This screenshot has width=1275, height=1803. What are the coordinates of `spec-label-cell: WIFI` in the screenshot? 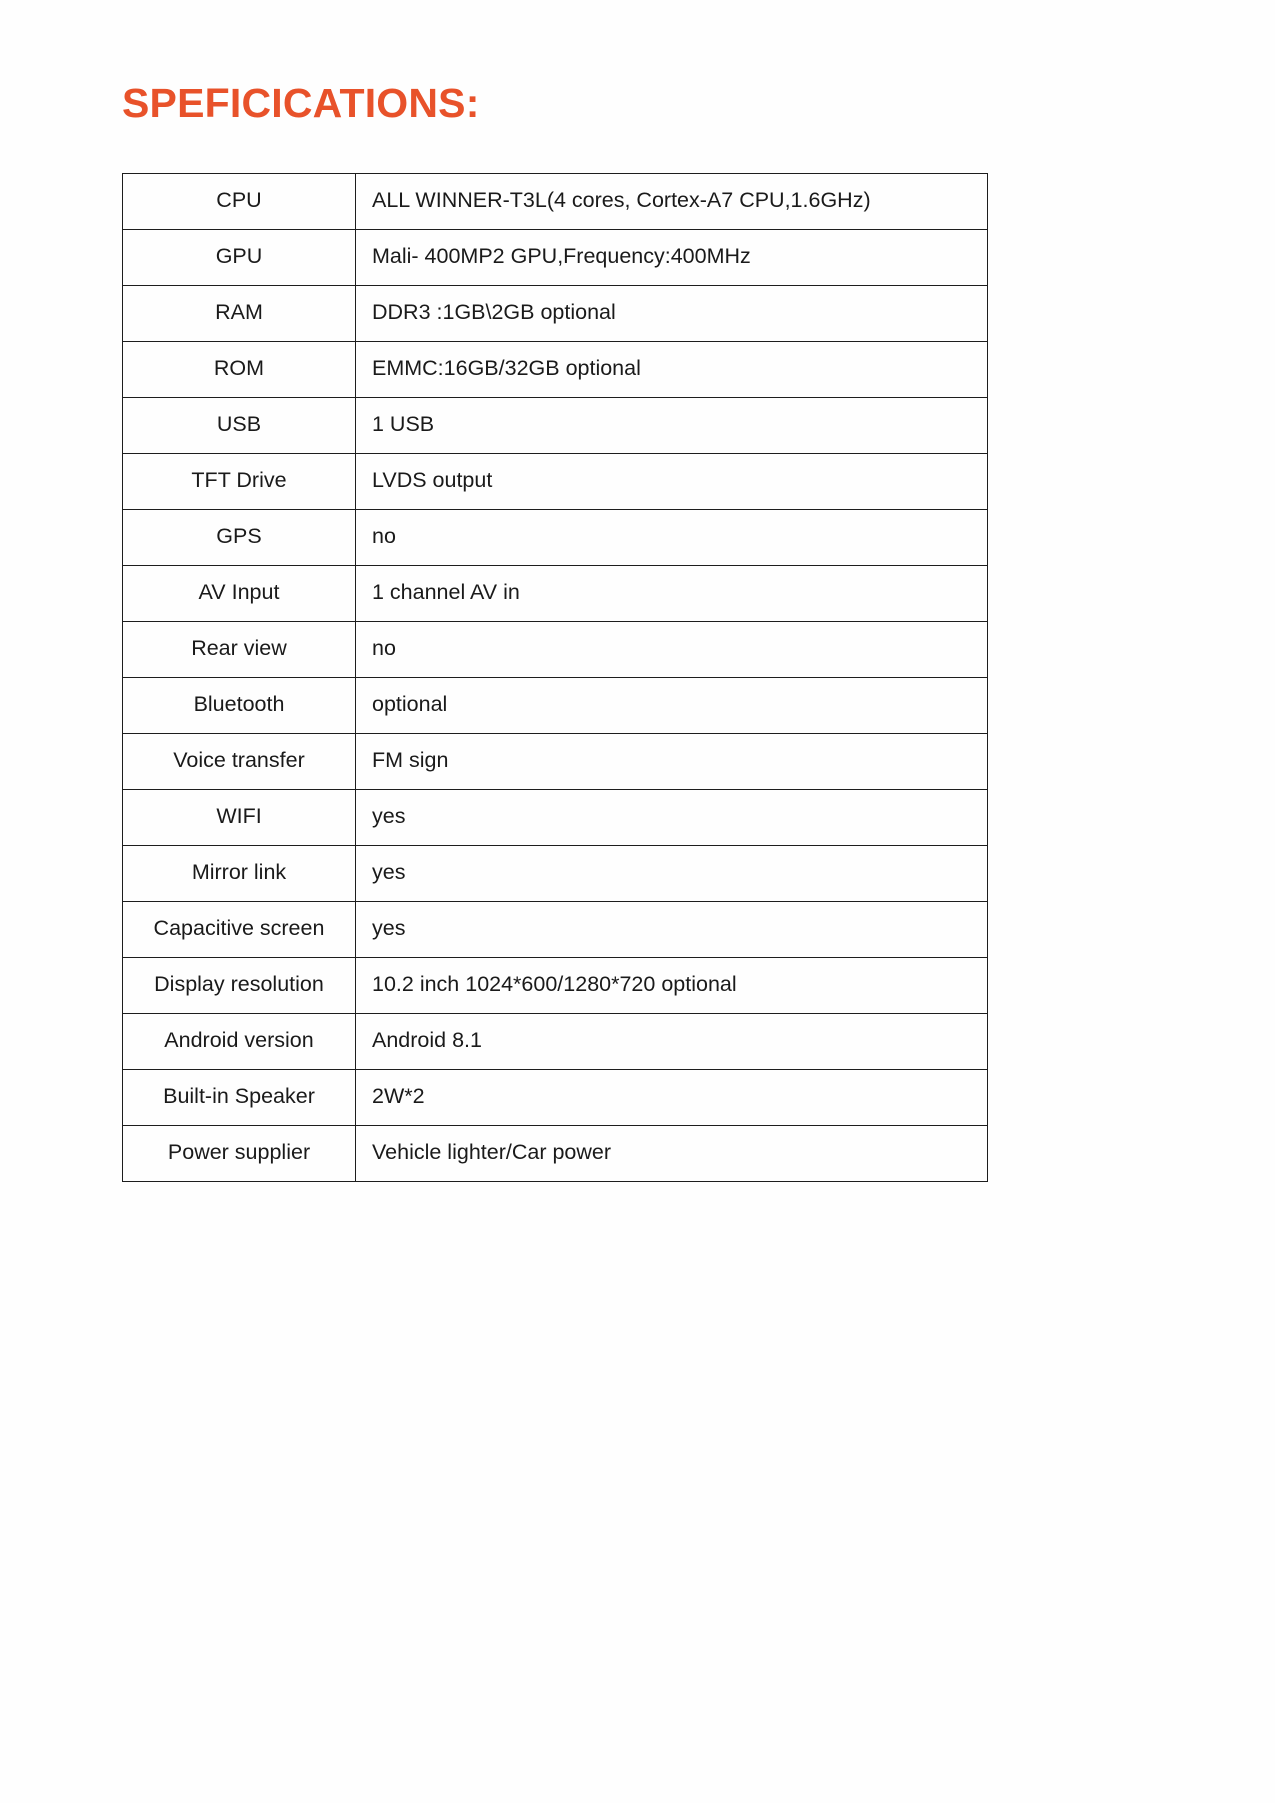 It's located at (239, 817).